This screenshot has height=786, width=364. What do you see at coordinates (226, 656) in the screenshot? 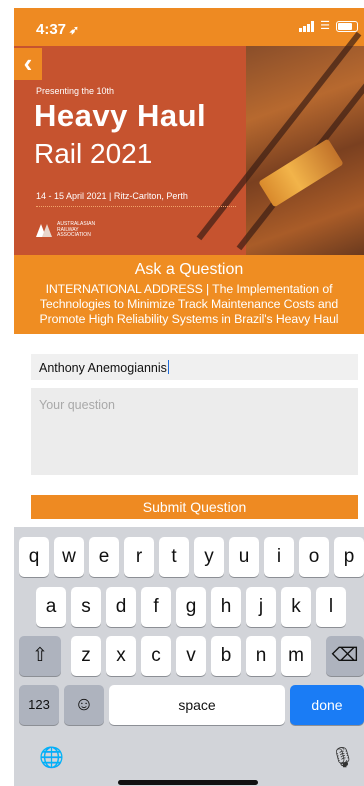
I see `key-b: b` at bounding box center [226, 656].